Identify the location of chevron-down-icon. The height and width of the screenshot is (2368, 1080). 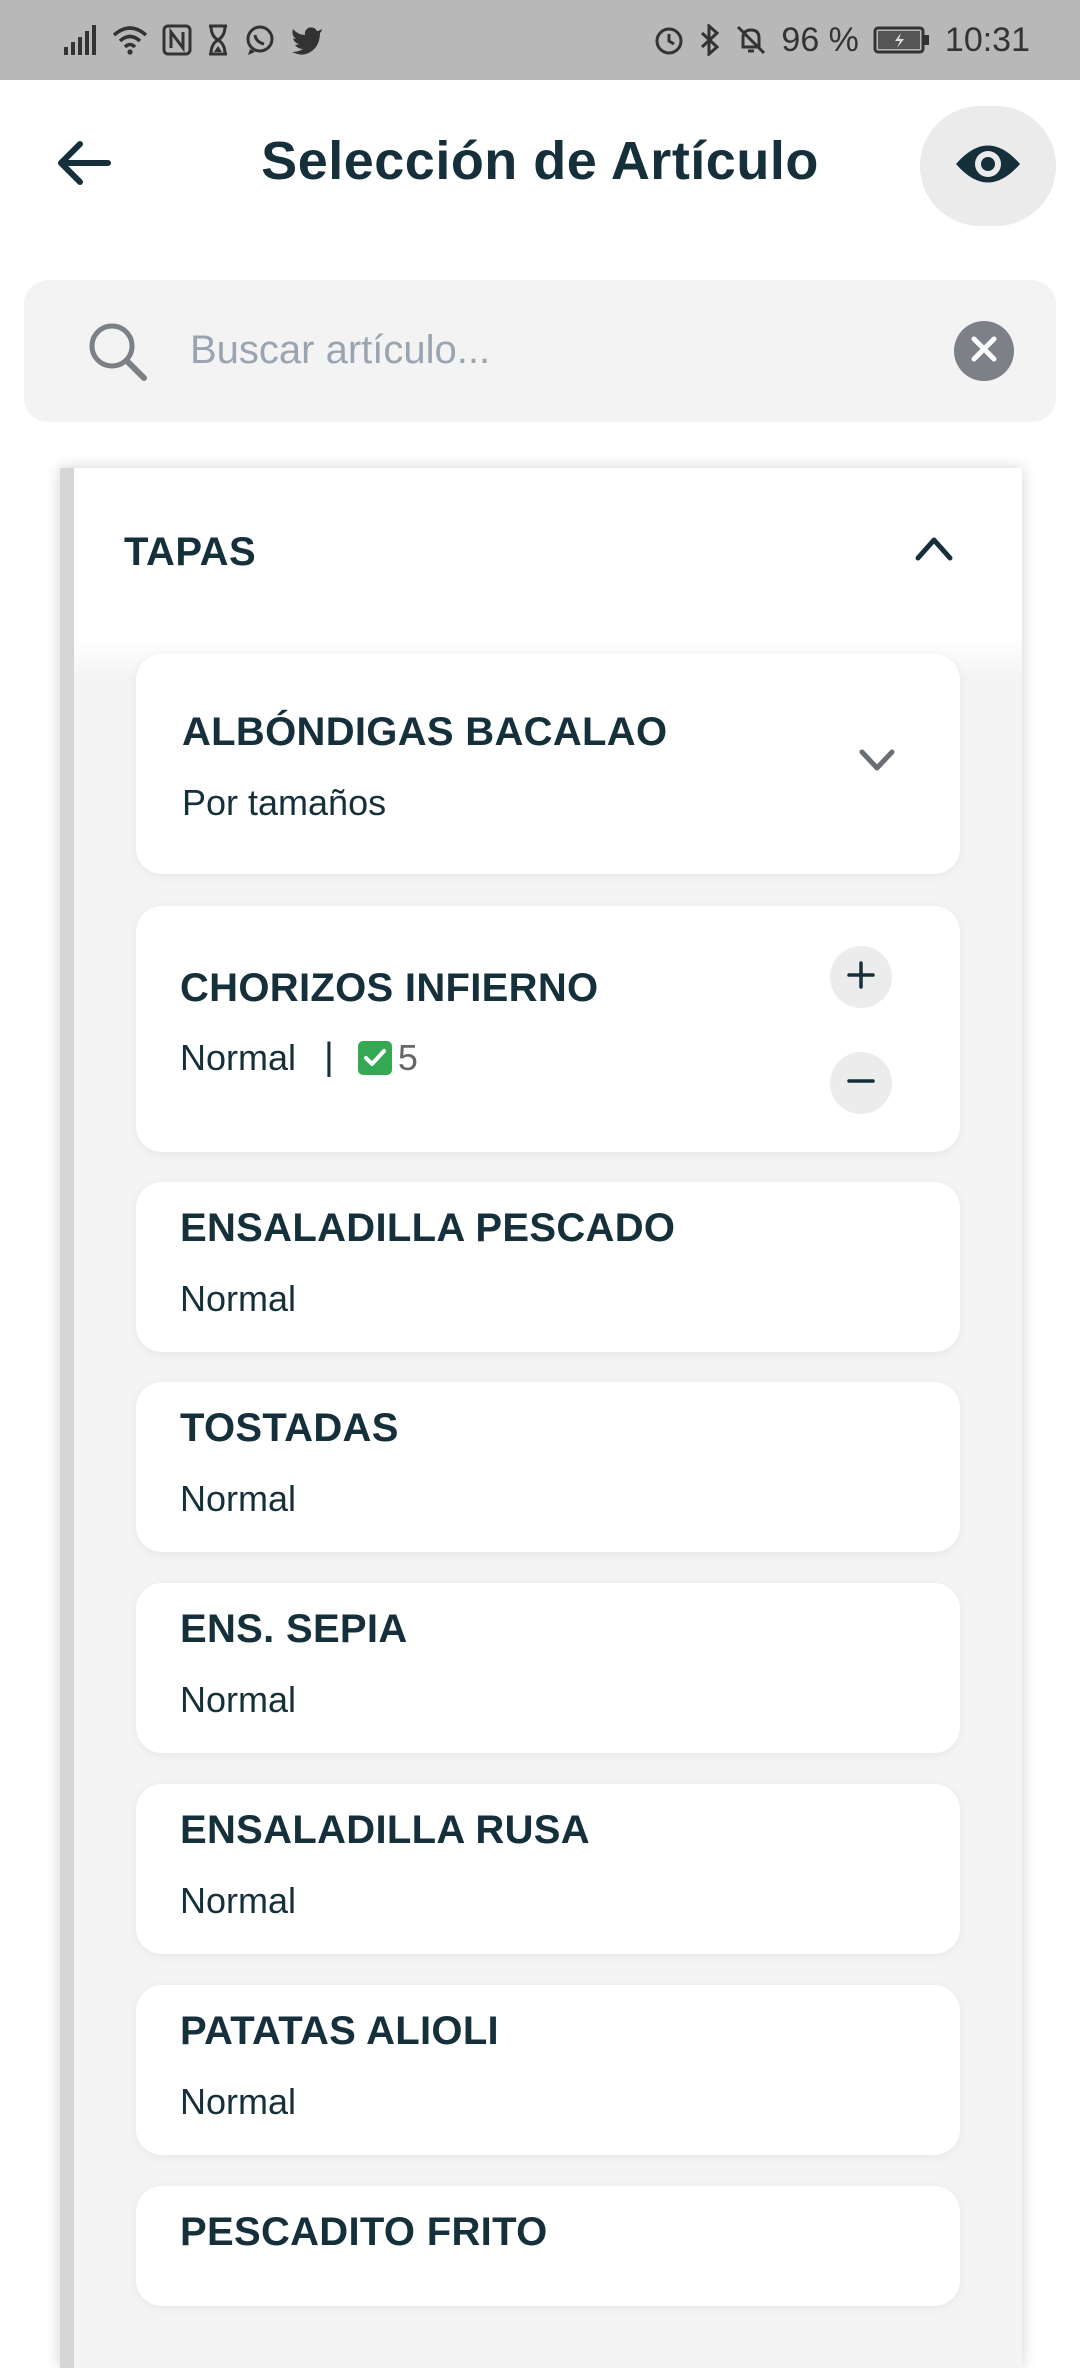
(877, 763).